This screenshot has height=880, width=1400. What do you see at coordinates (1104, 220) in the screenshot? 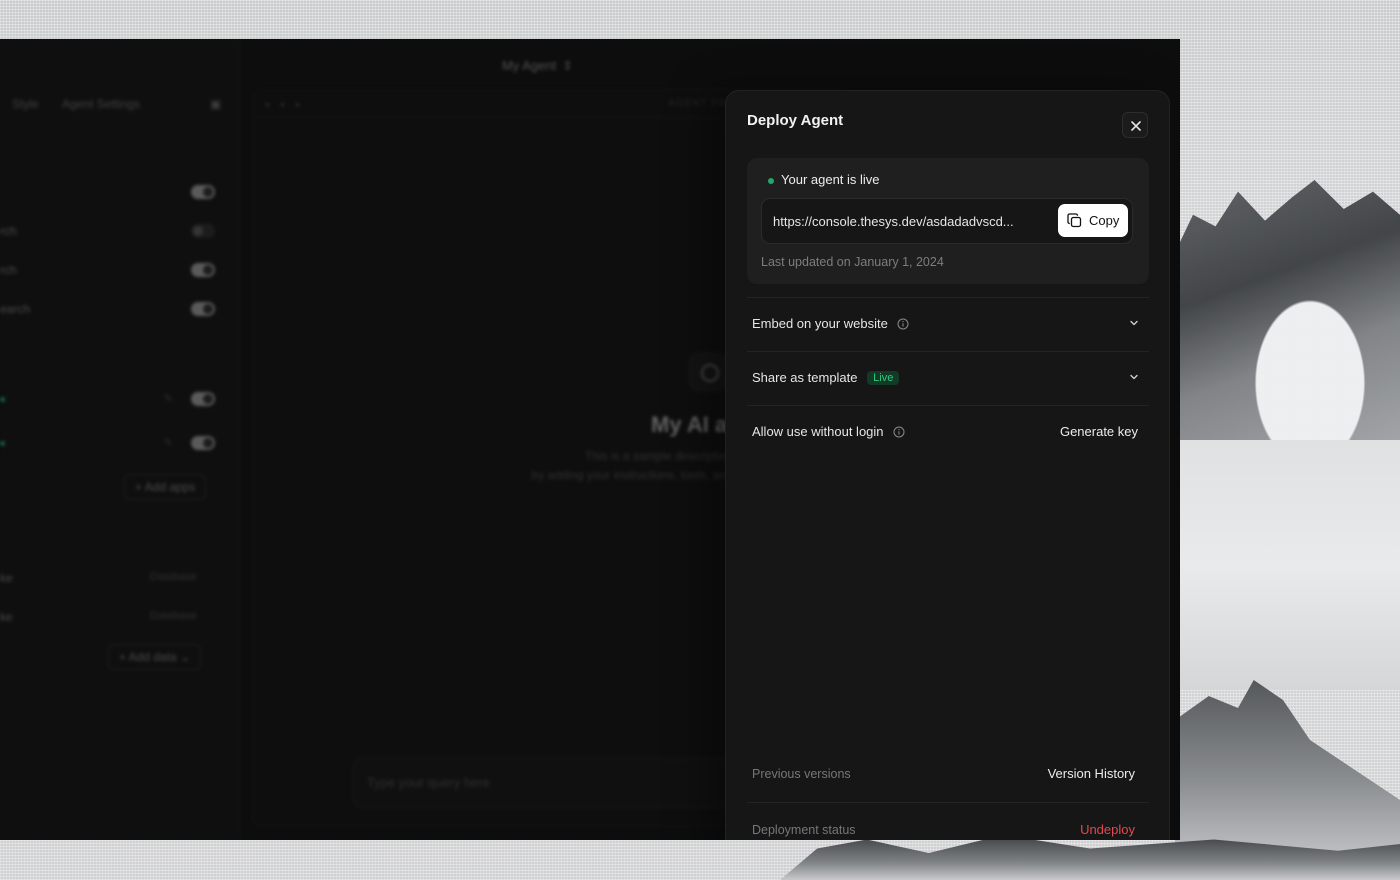
I see `copy-label: Copy` at bounding box center [1104, 220].